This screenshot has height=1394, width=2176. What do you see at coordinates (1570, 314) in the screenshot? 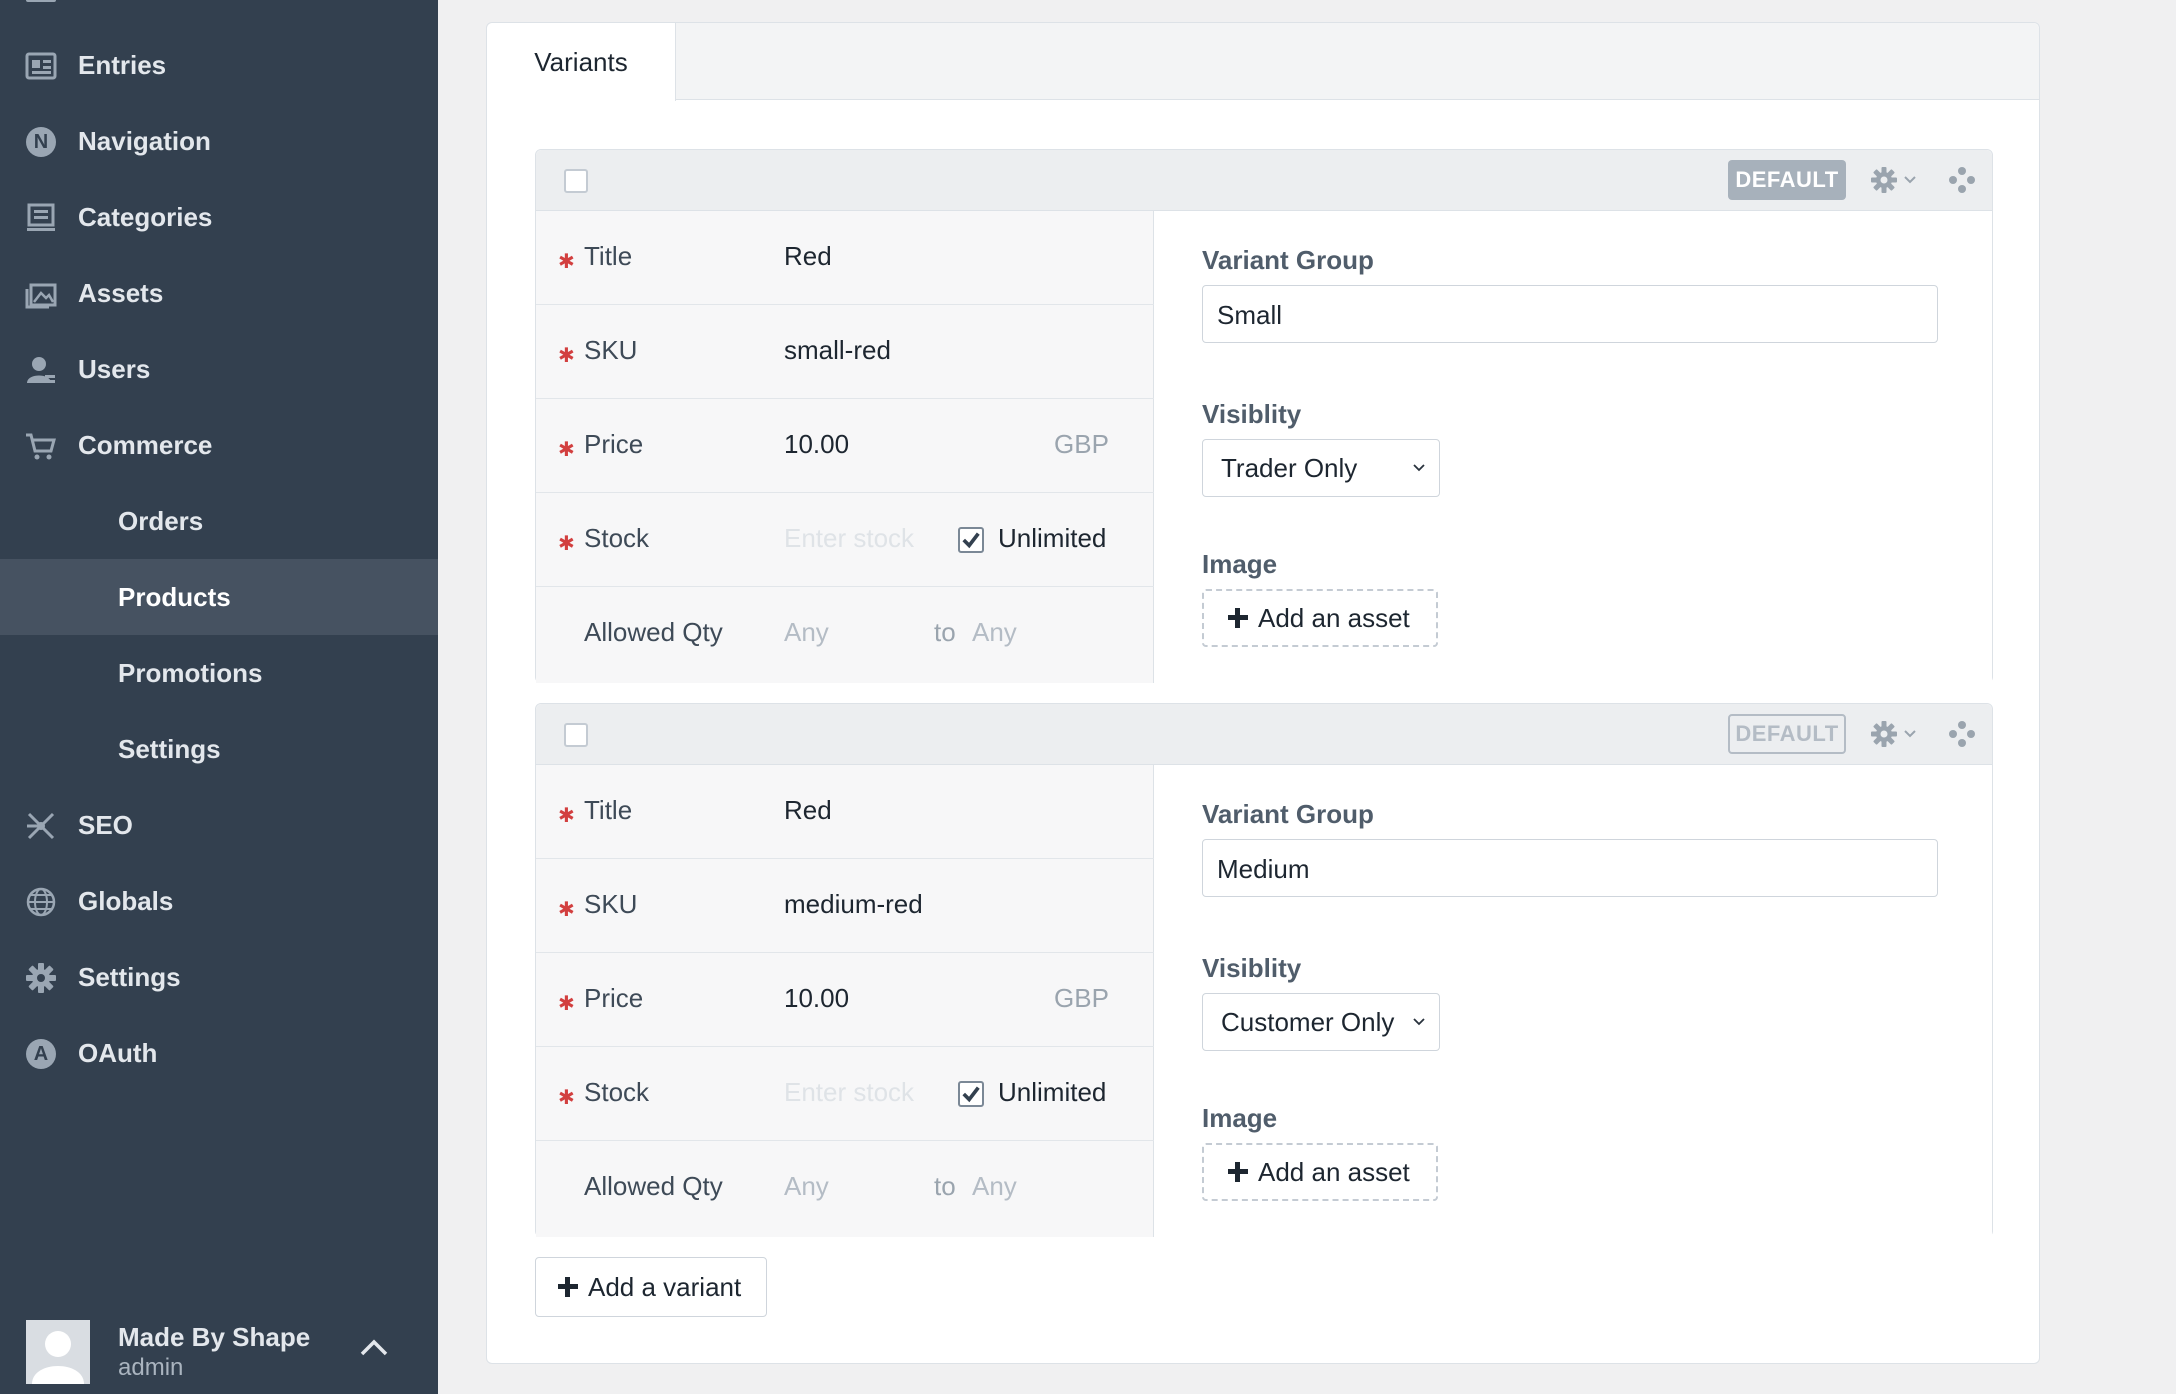
I see `variant-group-input: Small` at bounding box center [1570, 314].